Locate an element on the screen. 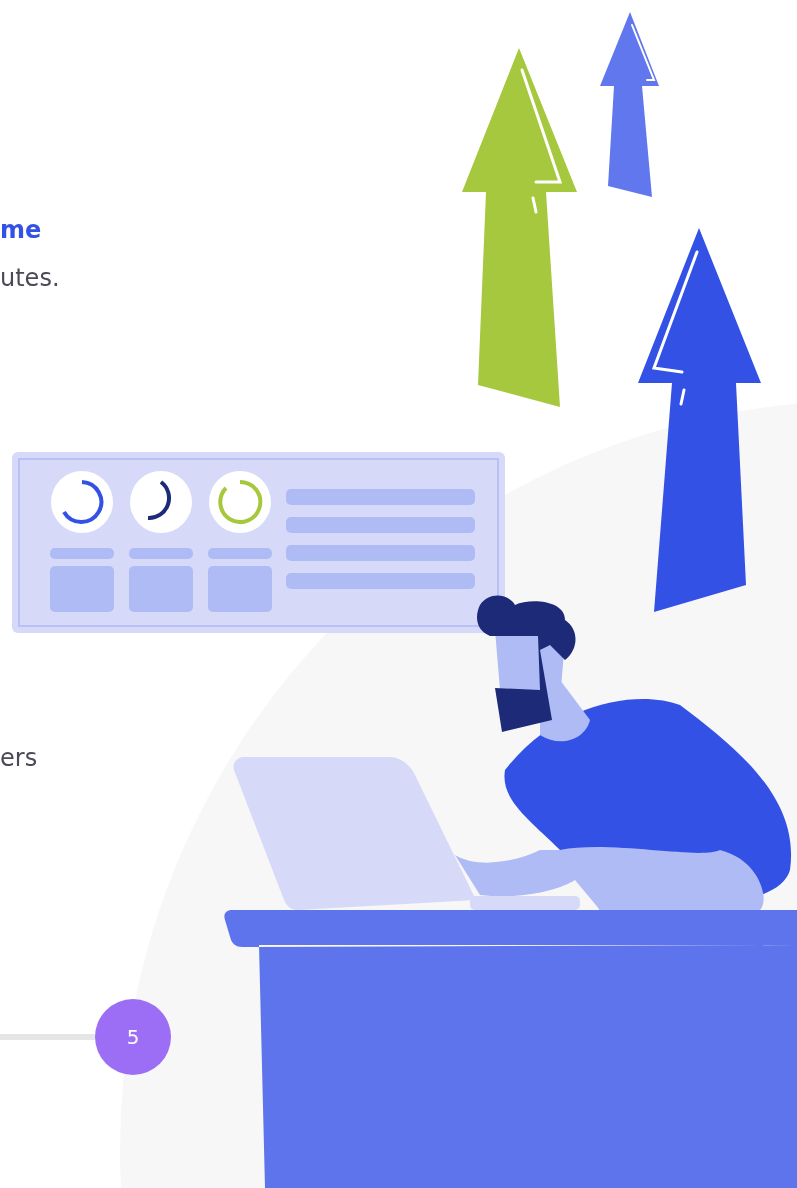  heading-text: me is located at coordinates (21, 230).